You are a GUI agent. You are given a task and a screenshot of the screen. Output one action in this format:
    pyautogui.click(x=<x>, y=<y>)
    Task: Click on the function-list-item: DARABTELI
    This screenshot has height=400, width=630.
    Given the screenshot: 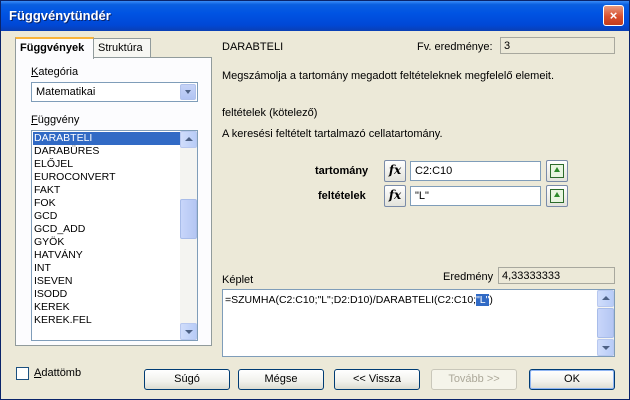 What is the action you would take?
    pyautogui.click(x=106, y=138)
    